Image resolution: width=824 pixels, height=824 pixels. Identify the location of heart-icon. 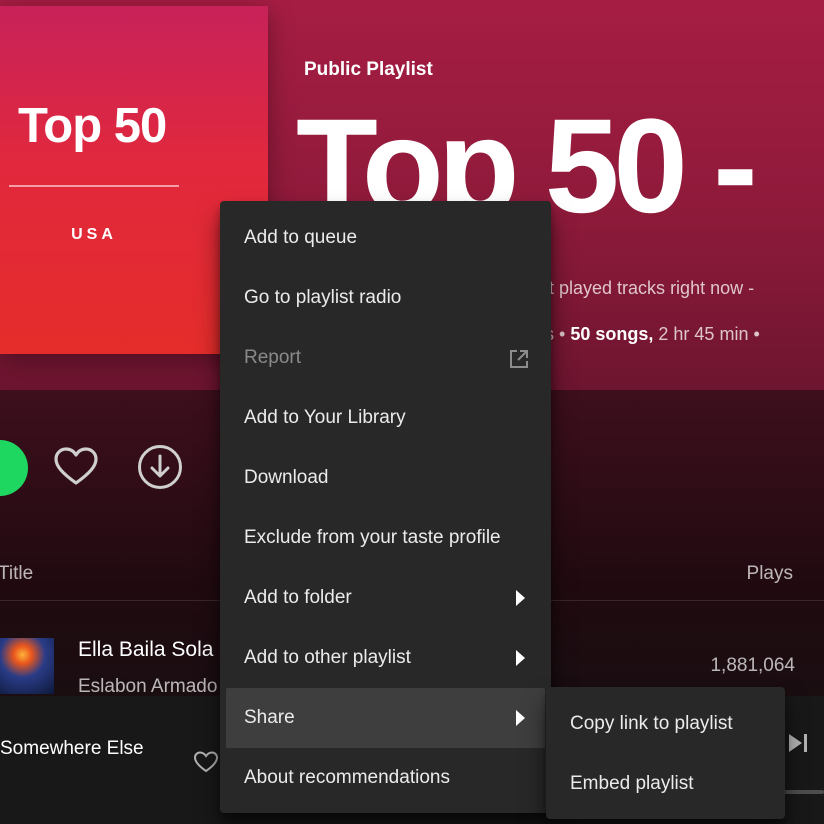
(206, 762).